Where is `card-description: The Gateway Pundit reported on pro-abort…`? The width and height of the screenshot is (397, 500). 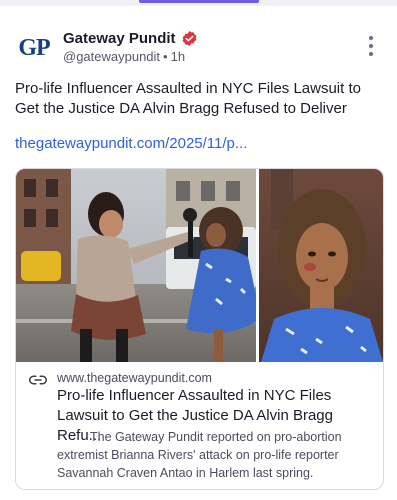
card-description: The Gateway Pundit reported on pro-abort… is located at coordinates (199, 455).